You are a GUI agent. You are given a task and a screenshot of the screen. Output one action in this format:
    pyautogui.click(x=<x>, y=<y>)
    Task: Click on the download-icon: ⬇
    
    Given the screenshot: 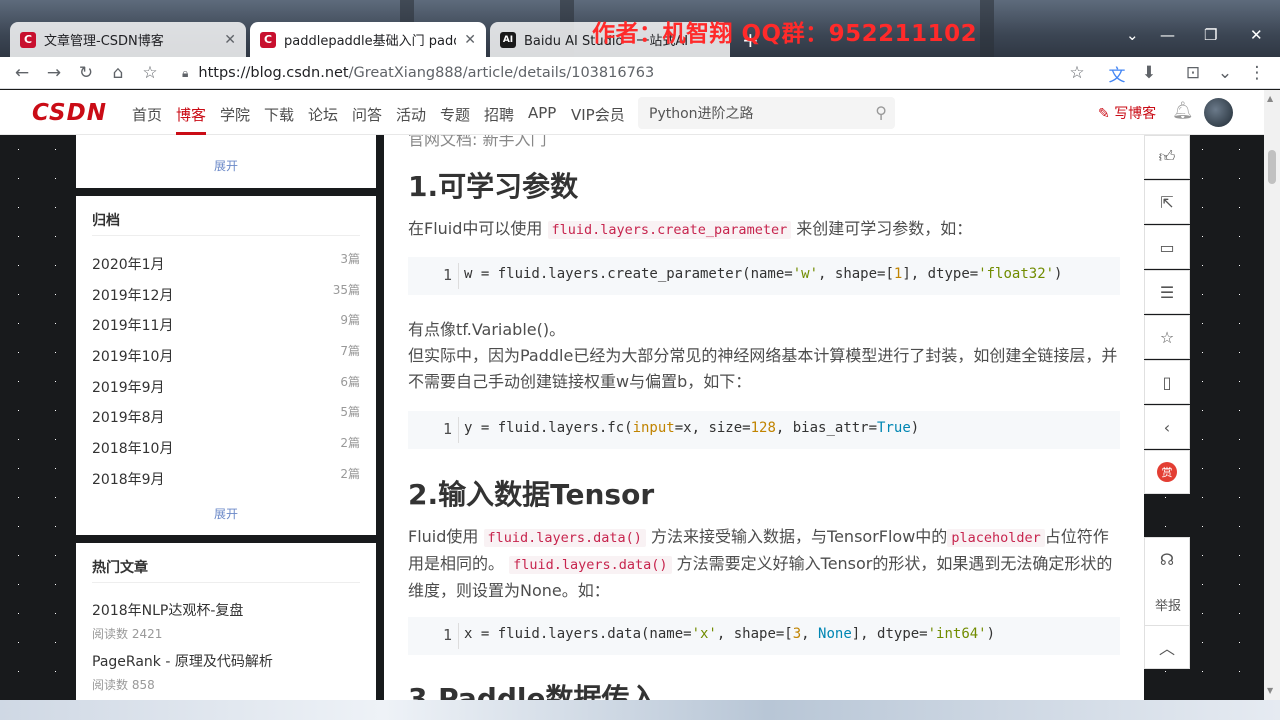 What is the action you would take?
    pyautogui.click(x=1149, y=73)
    